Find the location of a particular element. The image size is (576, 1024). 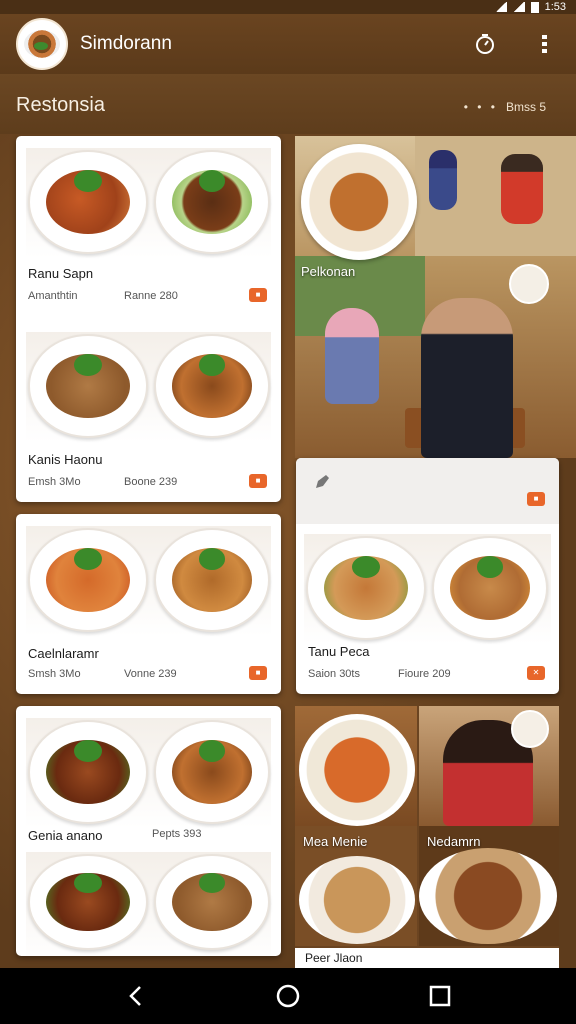

restaurant-label: Pelkonan is located at coordinates (328, 271).